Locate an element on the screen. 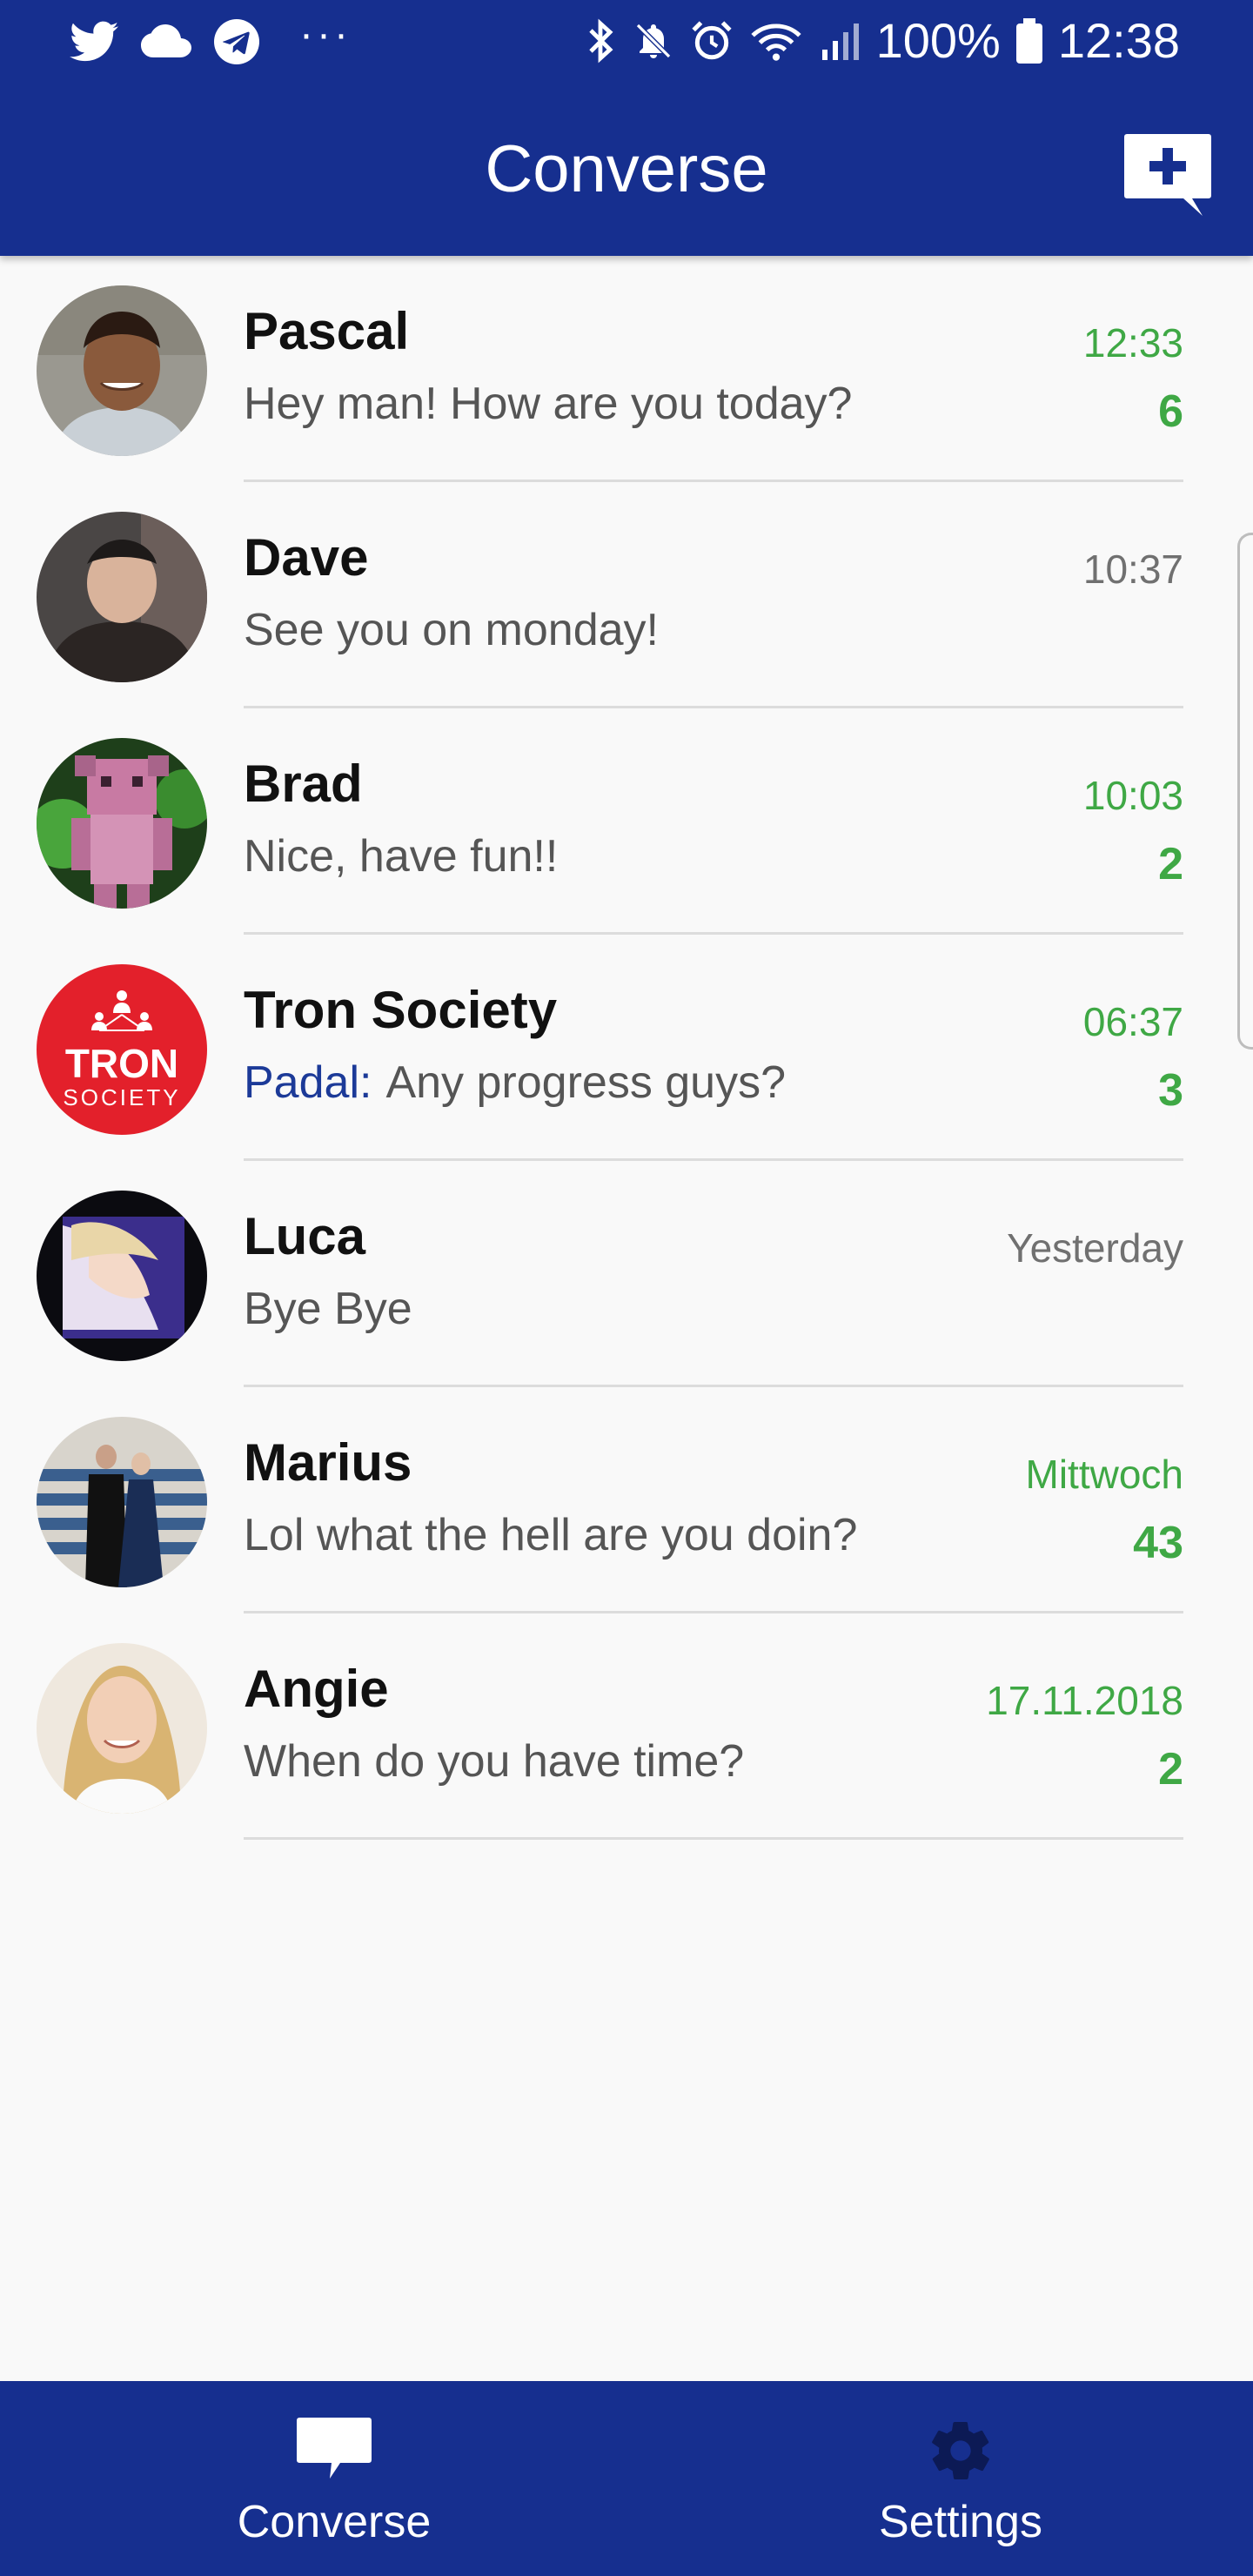  nav-label-settings: Settings is located at coordinates (960, 2522).